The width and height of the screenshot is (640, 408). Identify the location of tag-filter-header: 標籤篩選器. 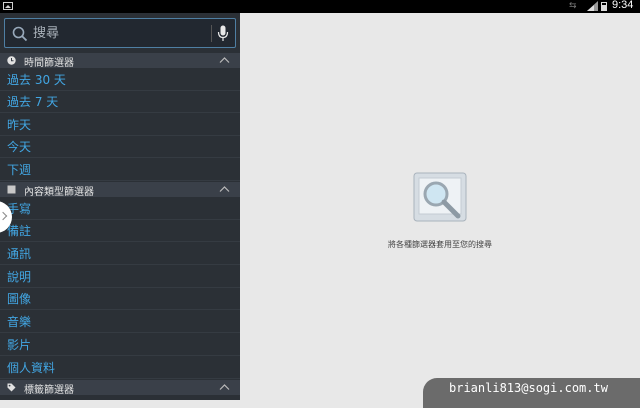
(120, 388).